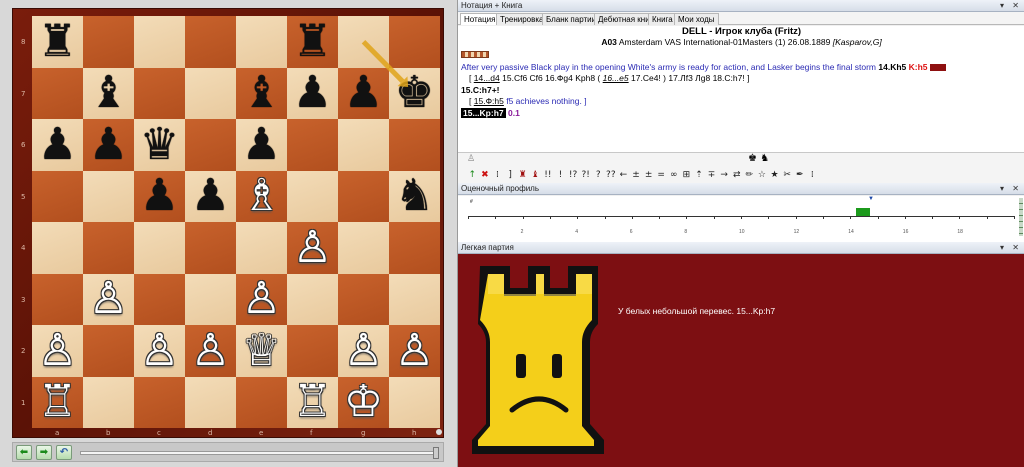  What do you see at coordinates (64, 452) in the screenshot?
I see `undo-icon: ↶` at bounding box center [64, 452].